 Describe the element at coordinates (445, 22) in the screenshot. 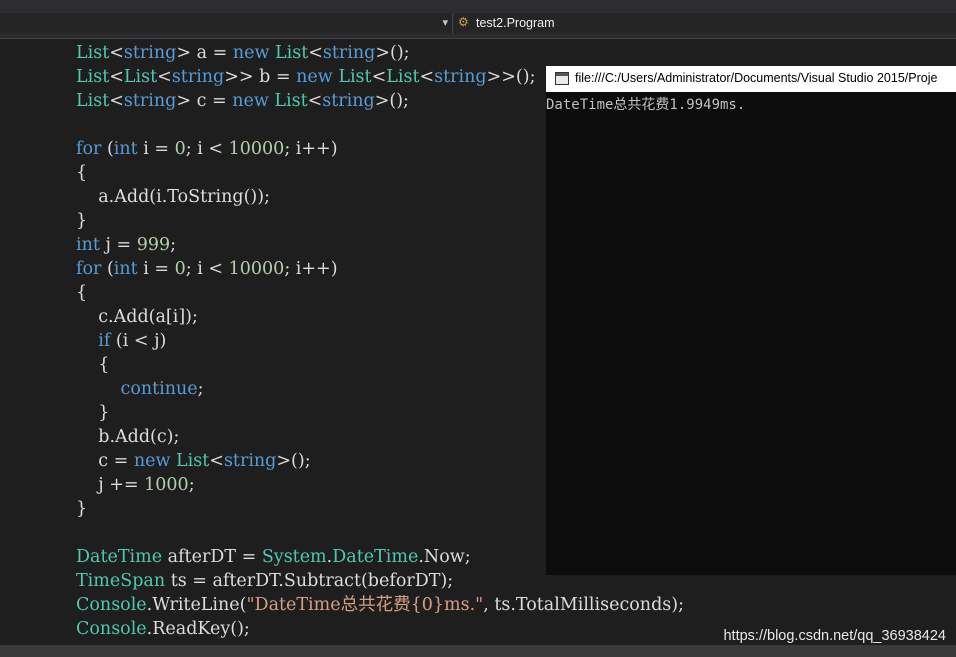

I see `chevron-down-icon: ▾` at that location.